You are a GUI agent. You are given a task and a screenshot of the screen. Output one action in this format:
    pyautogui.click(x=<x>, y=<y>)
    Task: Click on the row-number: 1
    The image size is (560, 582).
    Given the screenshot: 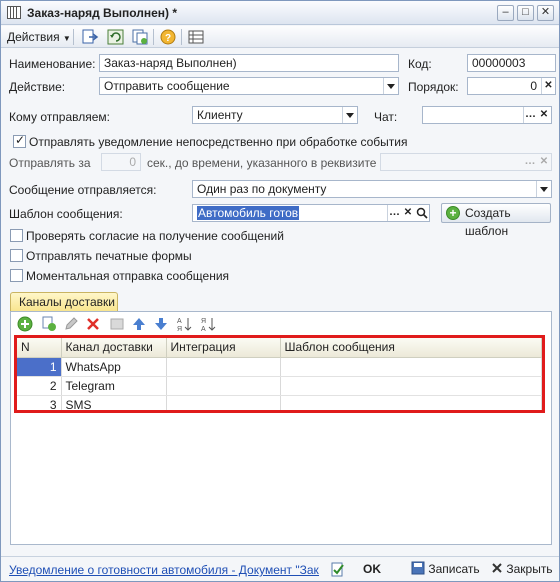 What is the action you would take?
    pyautogui.click(x=39, y=367)
    